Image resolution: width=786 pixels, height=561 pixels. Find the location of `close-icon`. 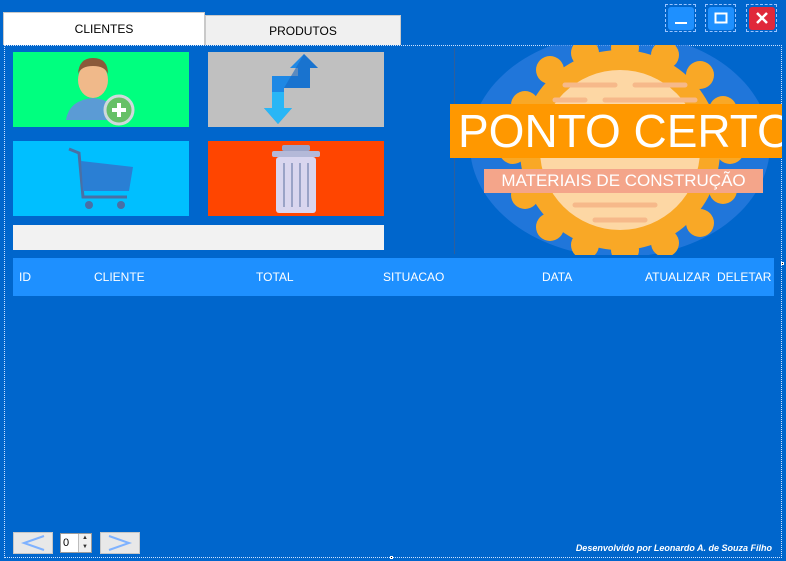

close-icon is located at coordinates (761, 18).